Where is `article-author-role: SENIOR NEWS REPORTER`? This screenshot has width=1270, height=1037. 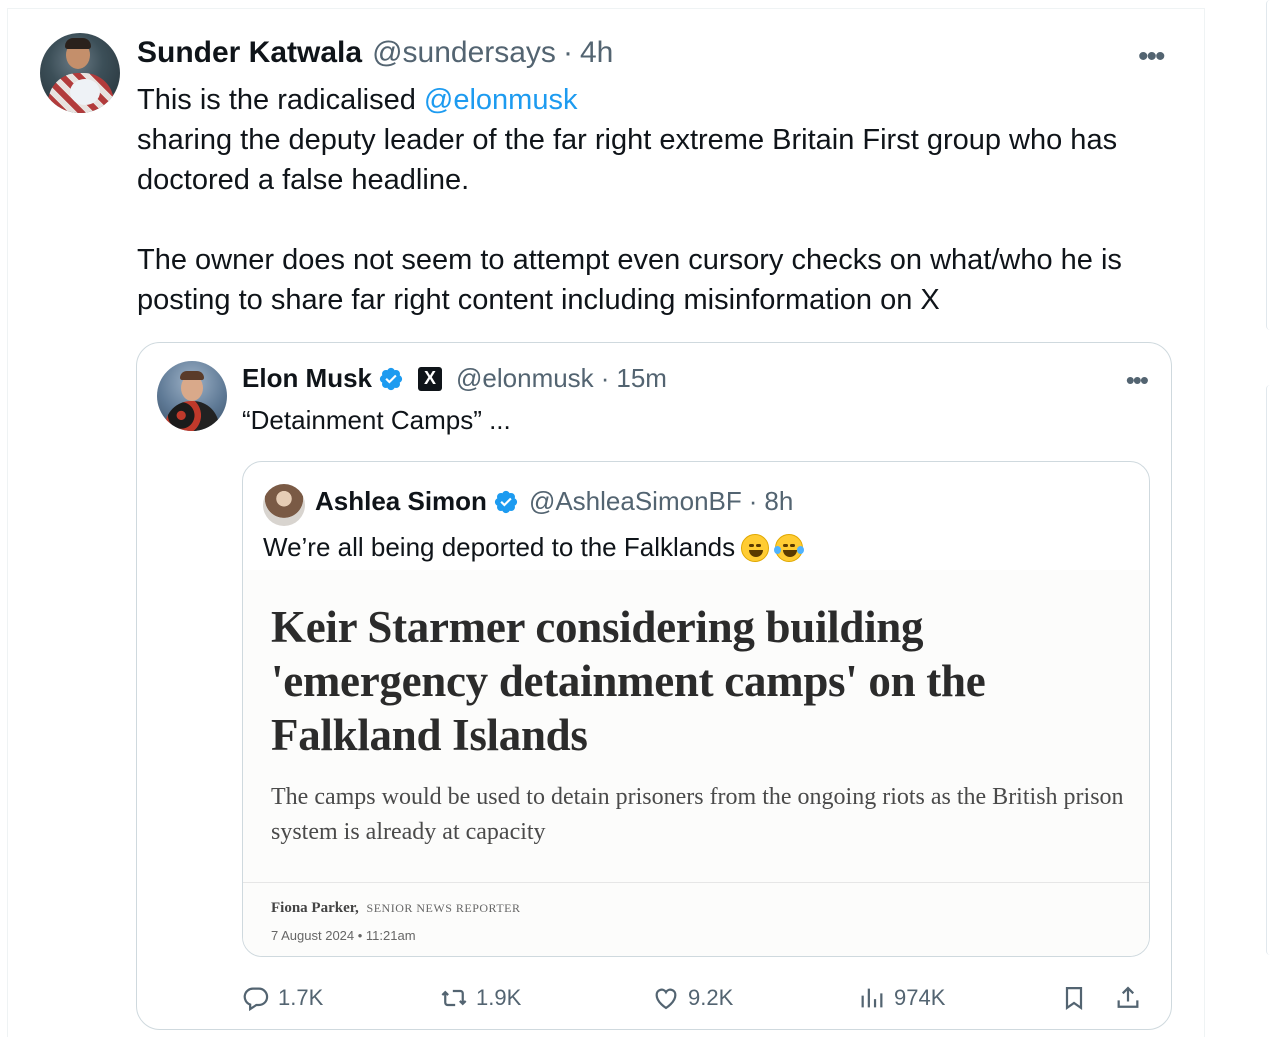 article-author-role: SENIOR NEWS REPORTER is located at coordinates (443, 908).